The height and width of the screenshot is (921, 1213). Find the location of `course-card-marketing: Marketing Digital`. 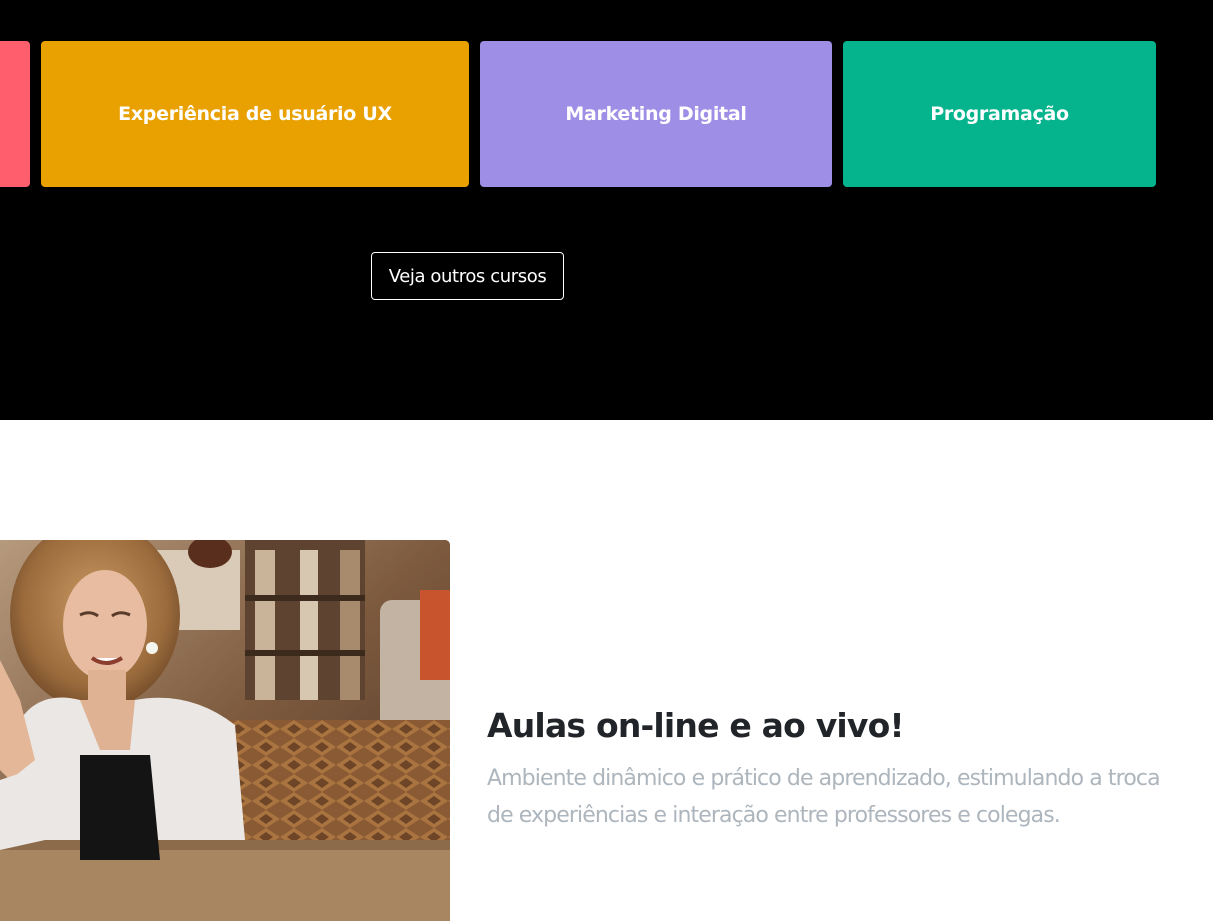

course-card-marketing: Marketing Digital is located at coordinates (656, 114).